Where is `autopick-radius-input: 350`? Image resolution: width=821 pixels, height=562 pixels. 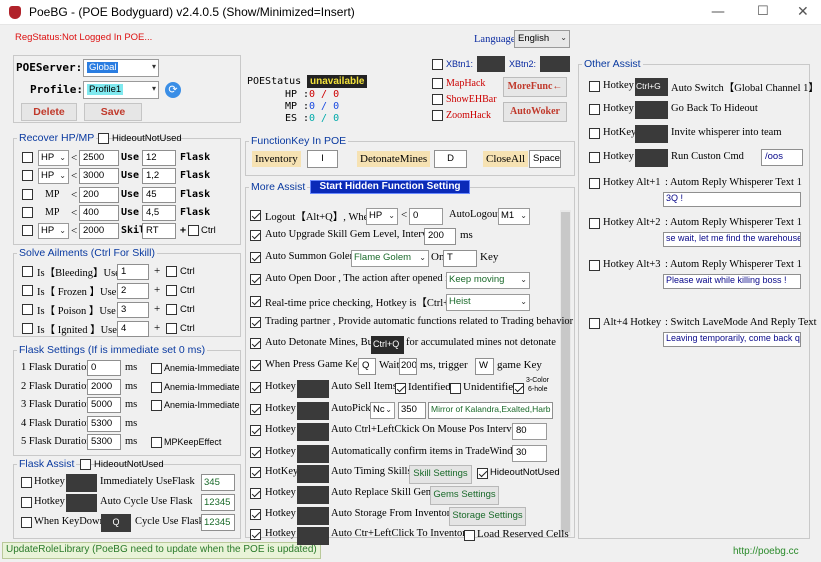 autopick-radius-input: 350 is located at coordinates (412, 410).